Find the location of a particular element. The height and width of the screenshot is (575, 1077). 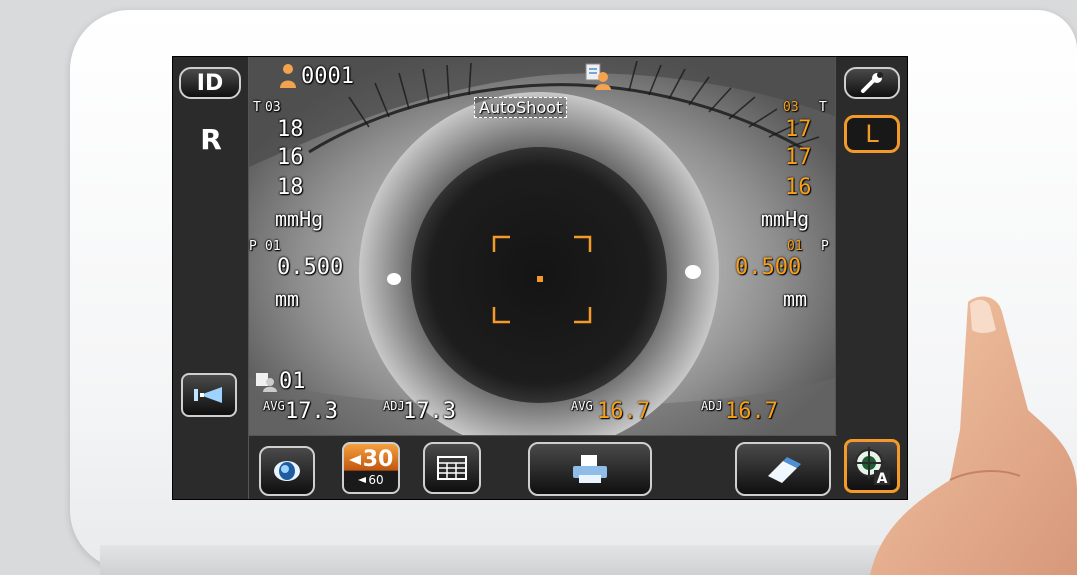

right-tono-unit: mmHg is located at coordinates (299, 219).